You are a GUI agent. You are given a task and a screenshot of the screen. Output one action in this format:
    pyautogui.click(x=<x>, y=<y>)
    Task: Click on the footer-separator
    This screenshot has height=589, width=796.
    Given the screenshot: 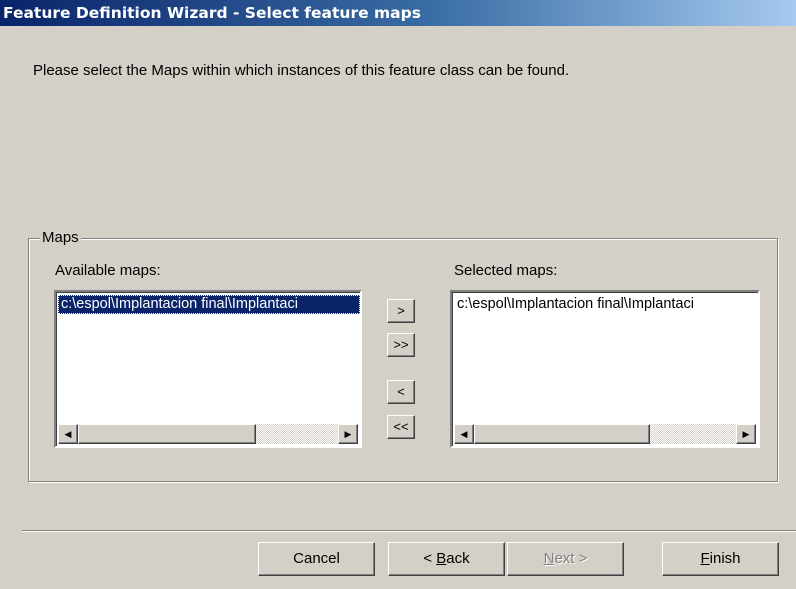 What is the action you would take?
    pyautogui.click(x=409, y=531)
    